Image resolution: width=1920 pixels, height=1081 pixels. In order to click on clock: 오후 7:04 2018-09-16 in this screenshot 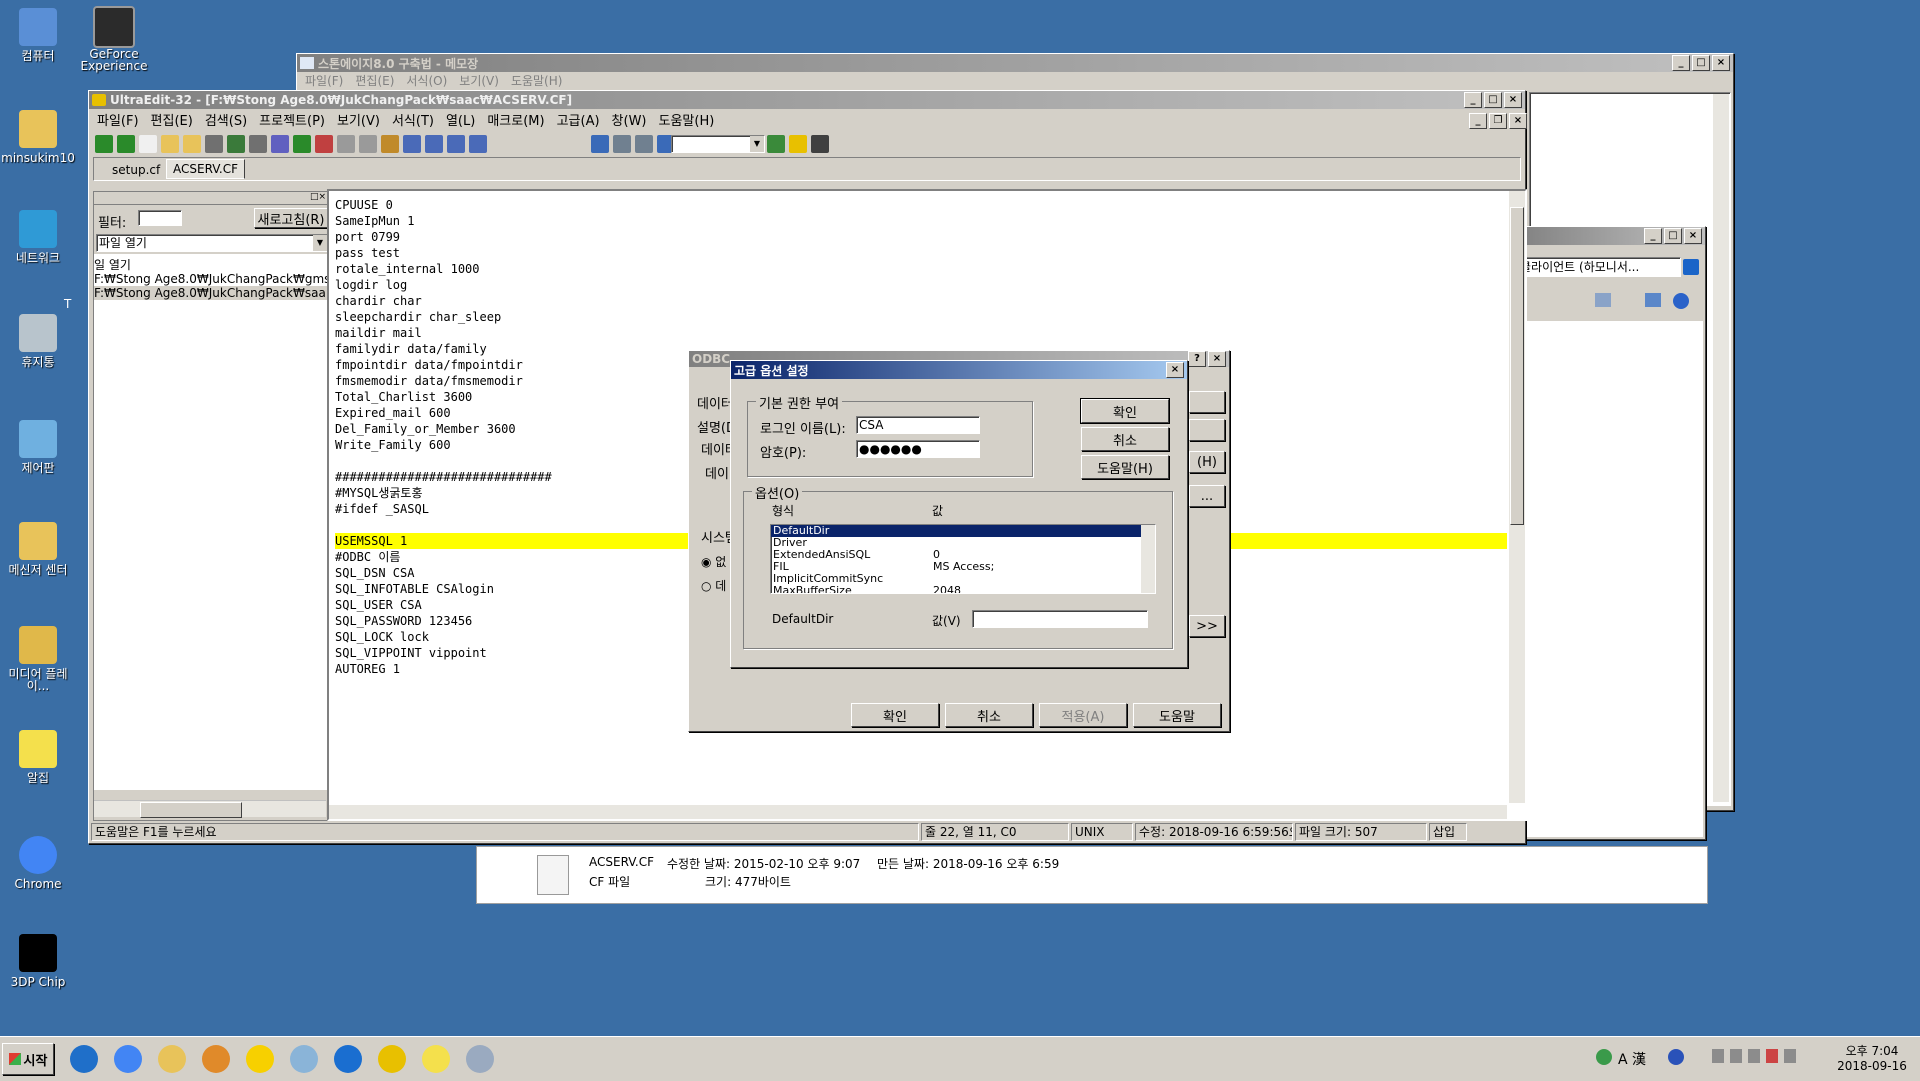, I will do `click(1872, 1059)`.